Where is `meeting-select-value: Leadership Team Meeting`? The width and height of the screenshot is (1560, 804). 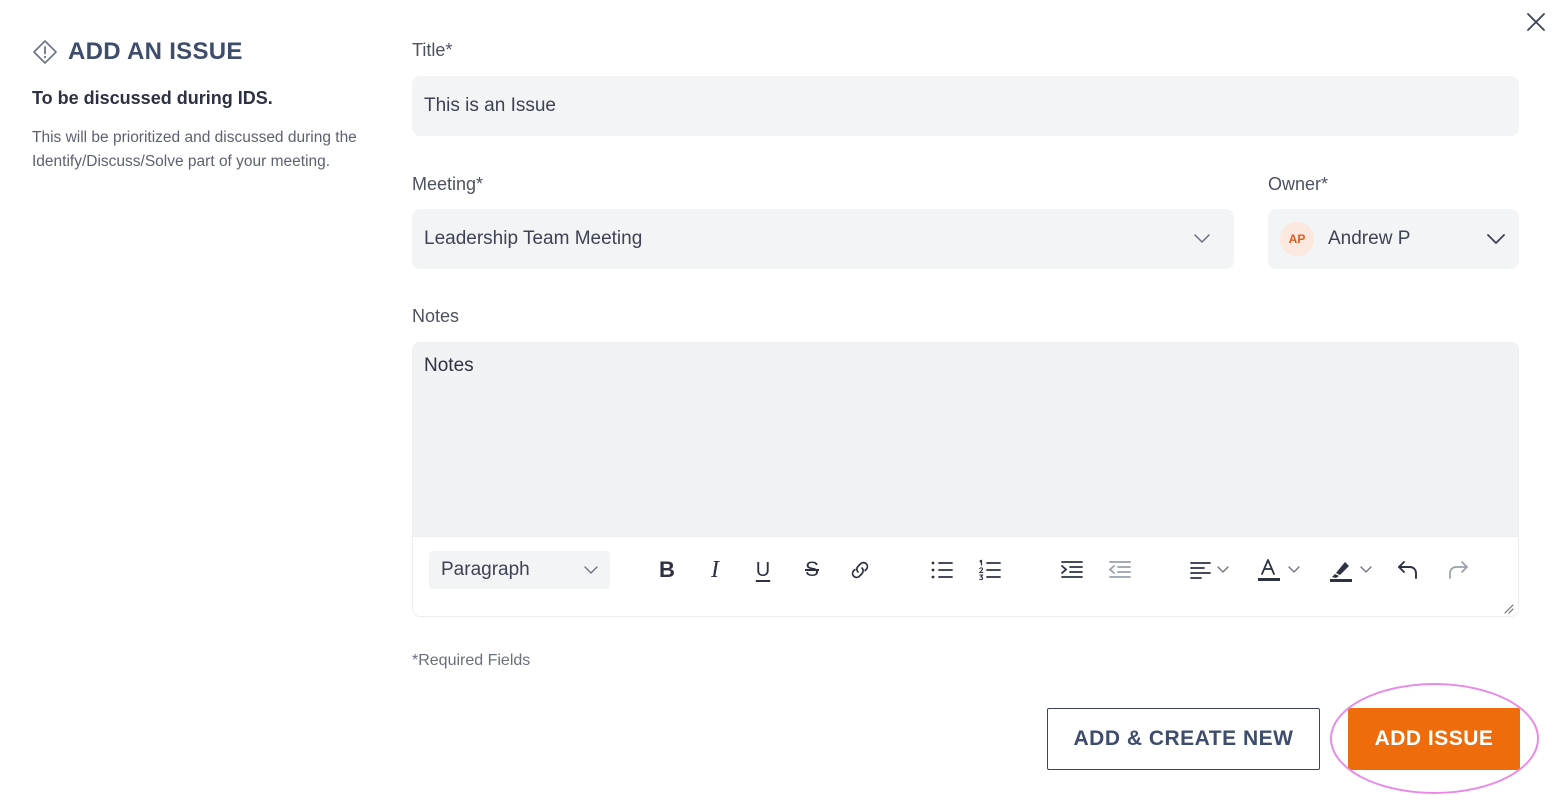
meeting-select-value: Leadership Team Meeting is located at coordinates (533, 238).